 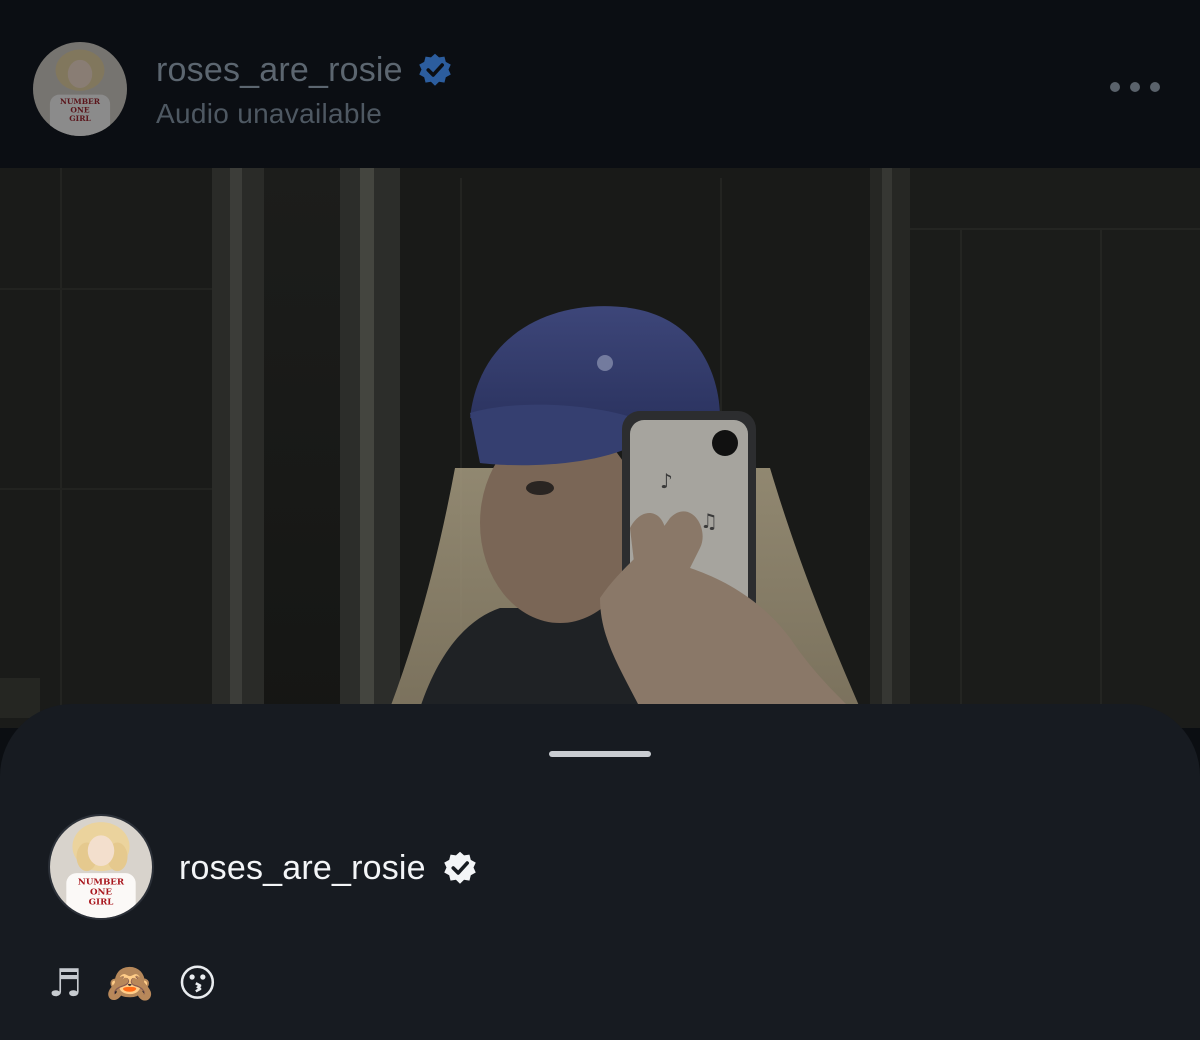 I want to click on header-username: roses_are_rosie, so click(x=279, y=70).